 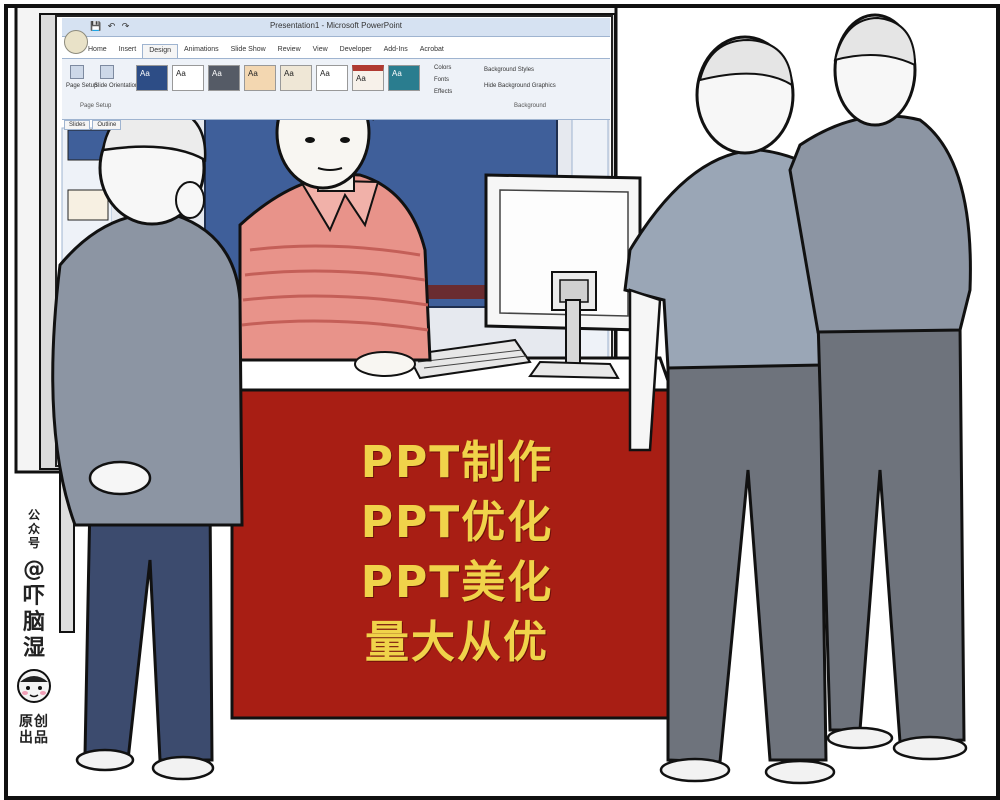 What do you see at coordinates (520, 86) in the screenshot?
I see `hide-background-graphics-checkbox: Hide Background Graphics` at bounding box center [520, 86].